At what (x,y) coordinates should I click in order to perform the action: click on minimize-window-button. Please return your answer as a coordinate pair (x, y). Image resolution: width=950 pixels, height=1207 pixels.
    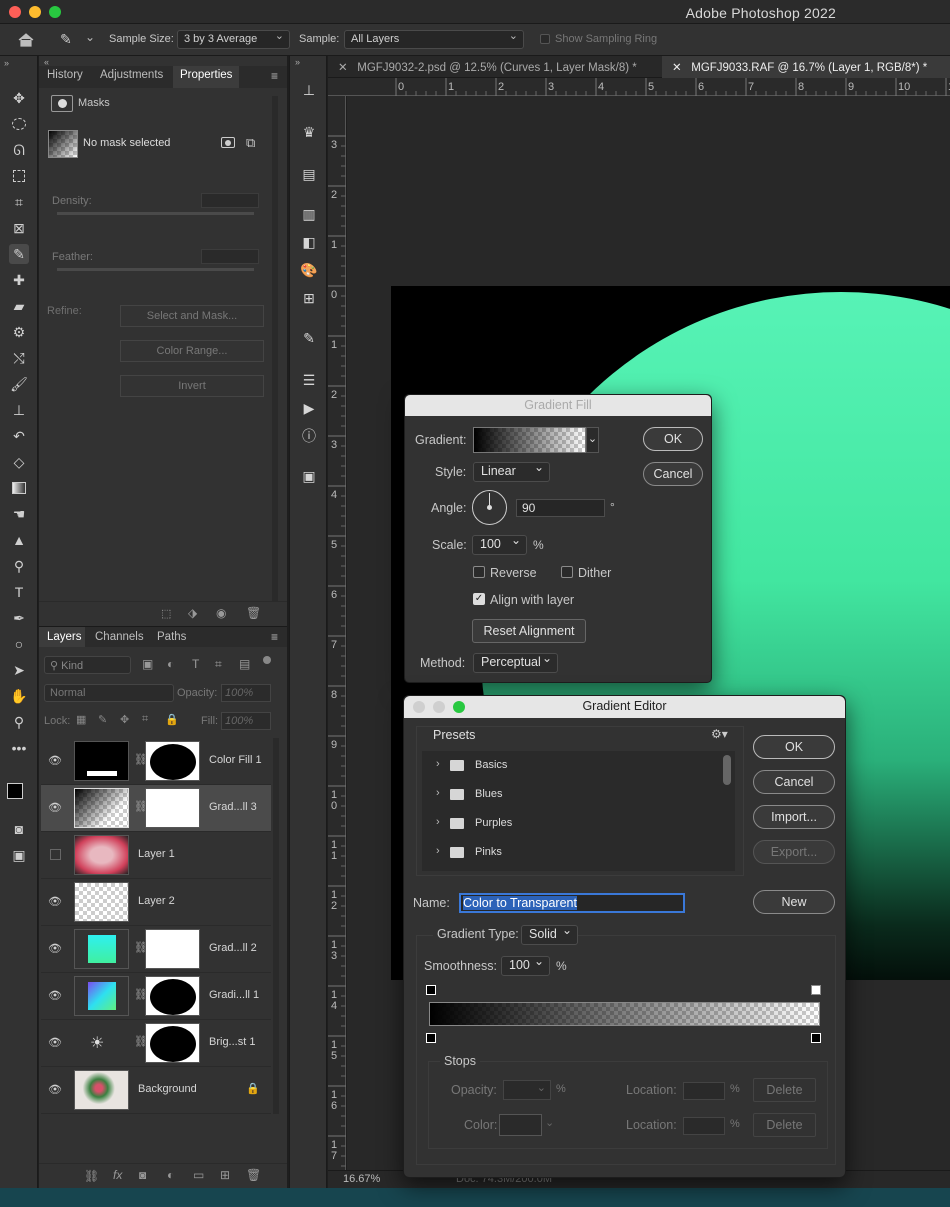
    Looking at the image, I should click on (35, 12).